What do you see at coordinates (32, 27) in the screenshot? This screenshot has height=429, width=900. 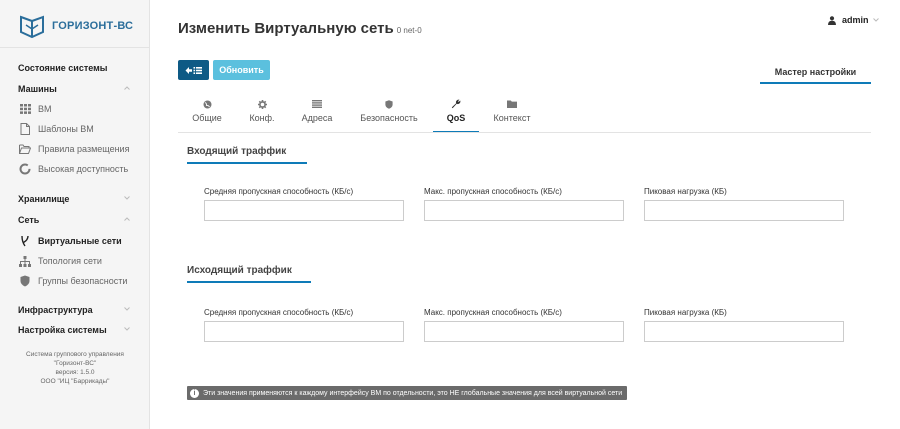 I see `logo-icon` at bounding box center [32, 27].